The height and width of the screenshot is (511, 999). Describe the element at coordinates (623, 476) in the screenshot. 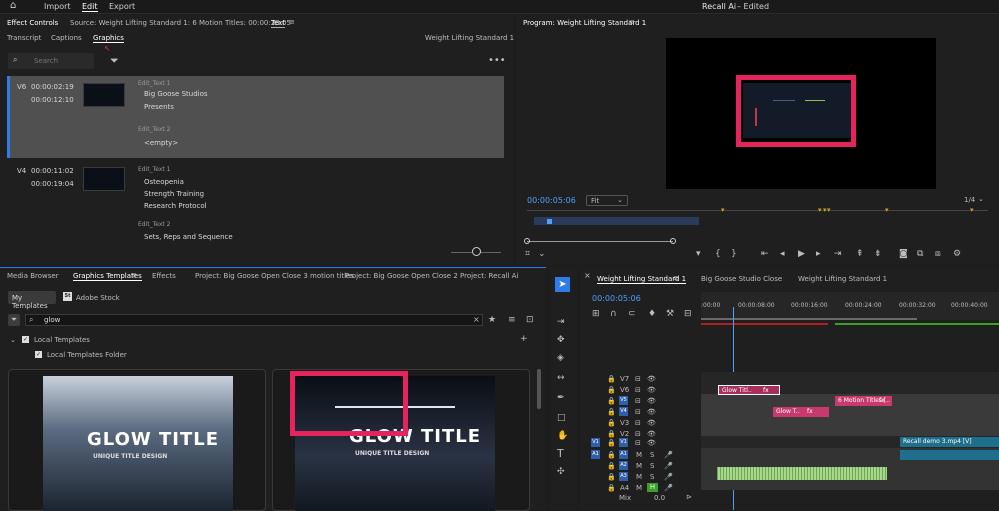

I see `track-name: A3` at that location.